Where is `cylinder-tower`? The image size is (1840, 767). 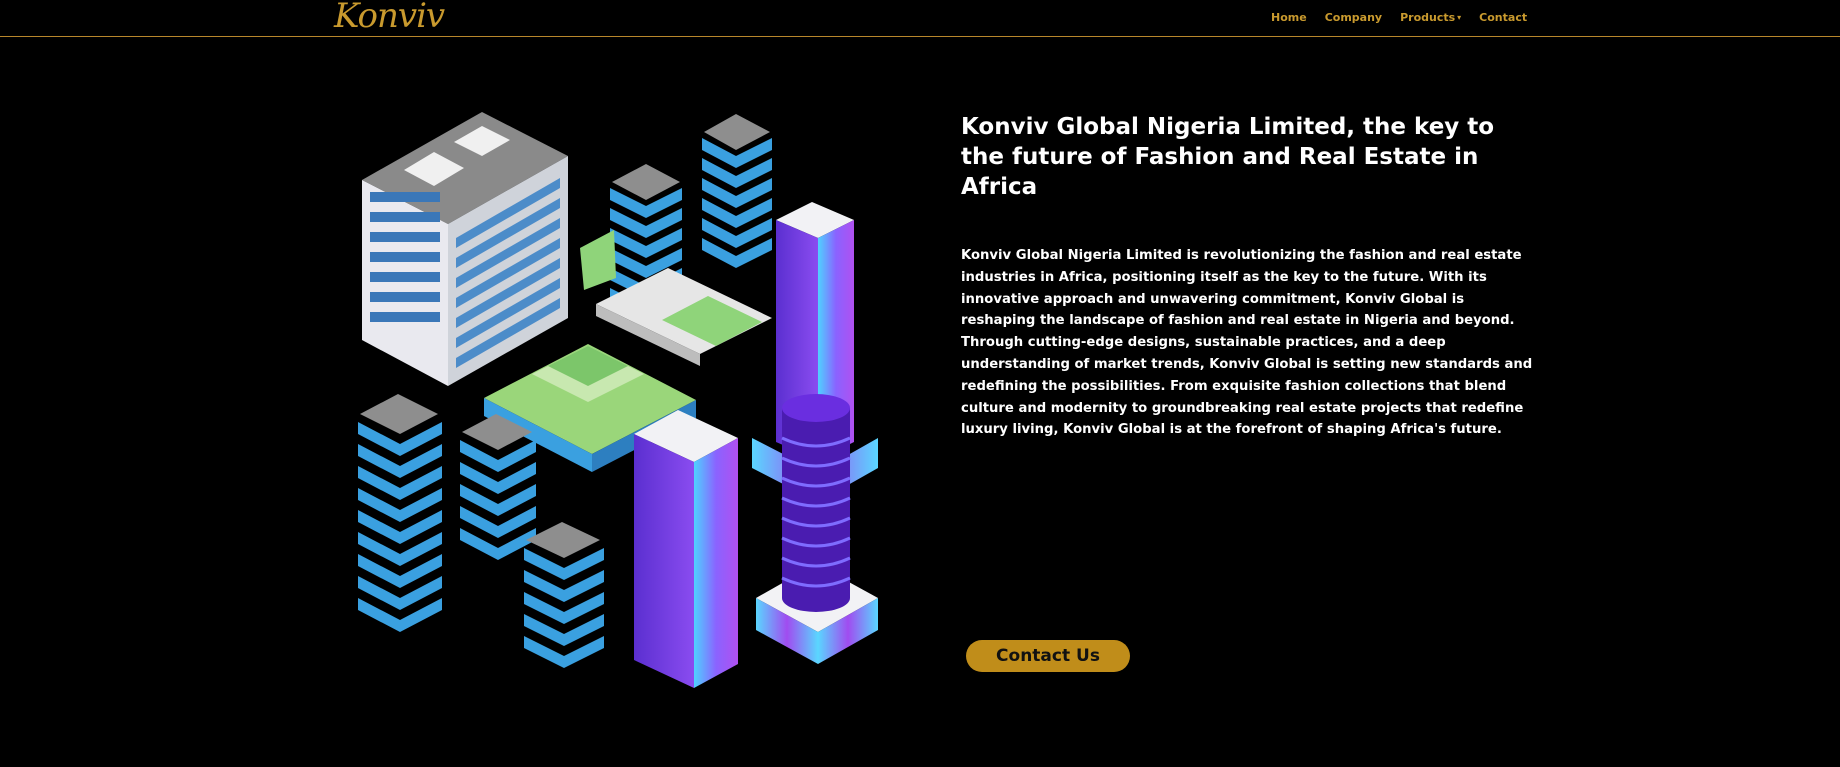
cylinder-tower is located at coordinates (817, 529).